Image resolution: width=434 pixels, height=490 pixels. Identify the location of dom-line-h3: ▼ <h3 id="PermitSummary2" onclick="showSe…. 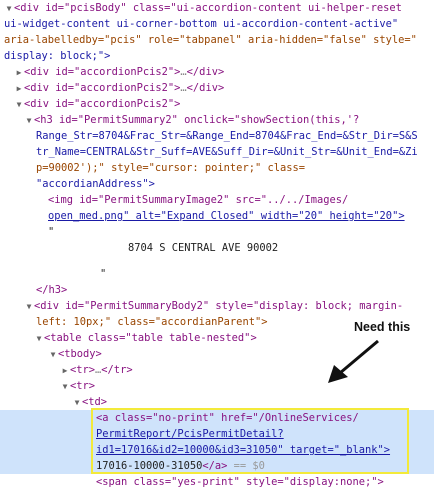
(229, 120).